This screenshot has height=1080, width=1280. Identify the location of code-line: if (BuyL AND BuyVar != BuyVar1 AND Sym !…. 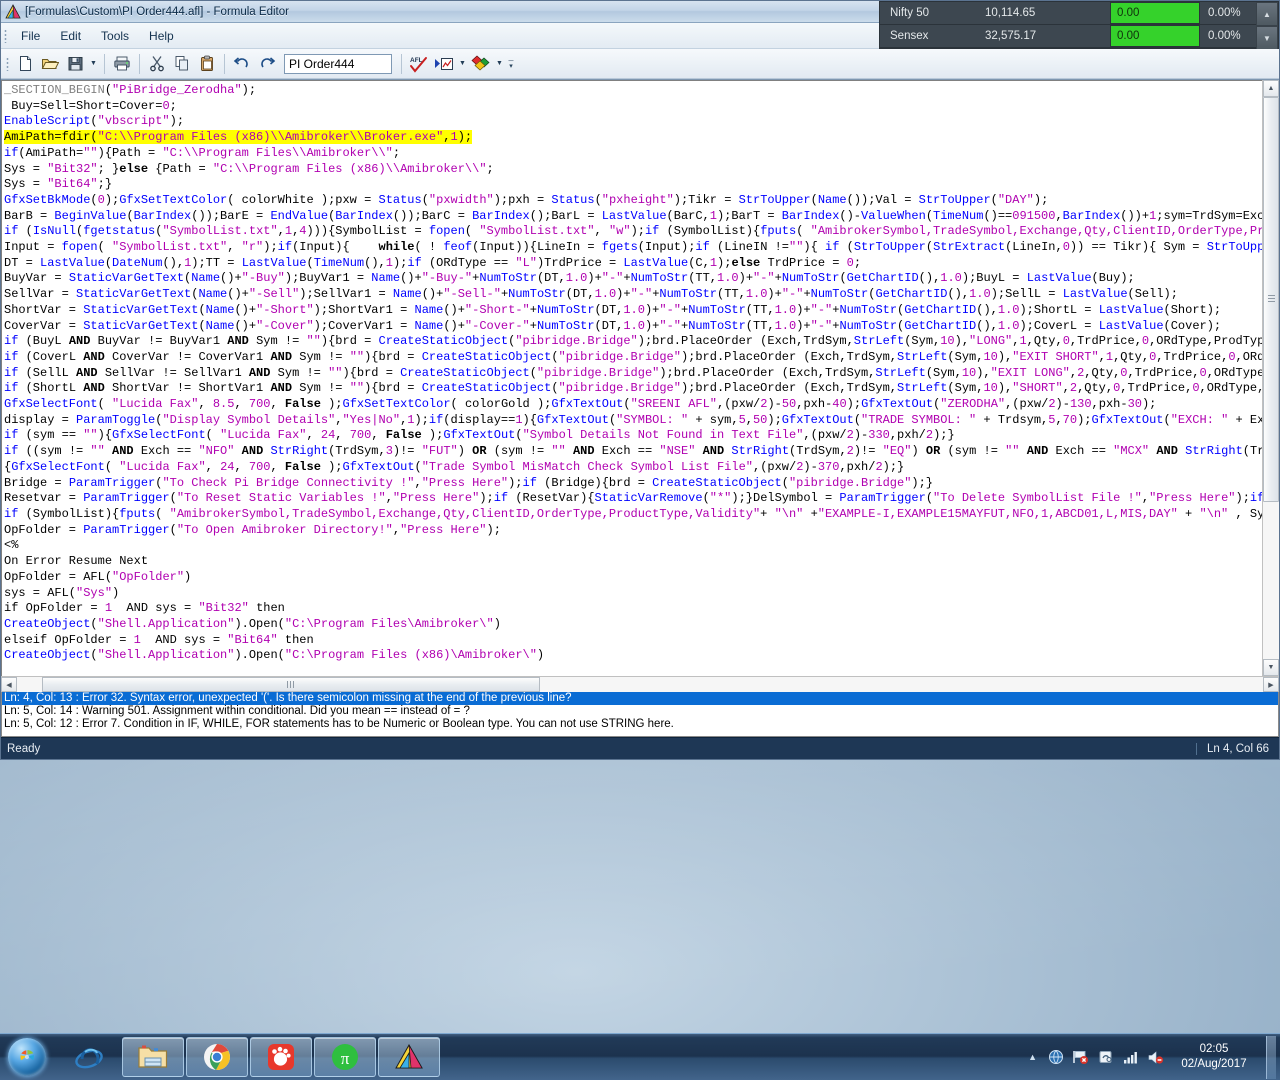
(633, 341).